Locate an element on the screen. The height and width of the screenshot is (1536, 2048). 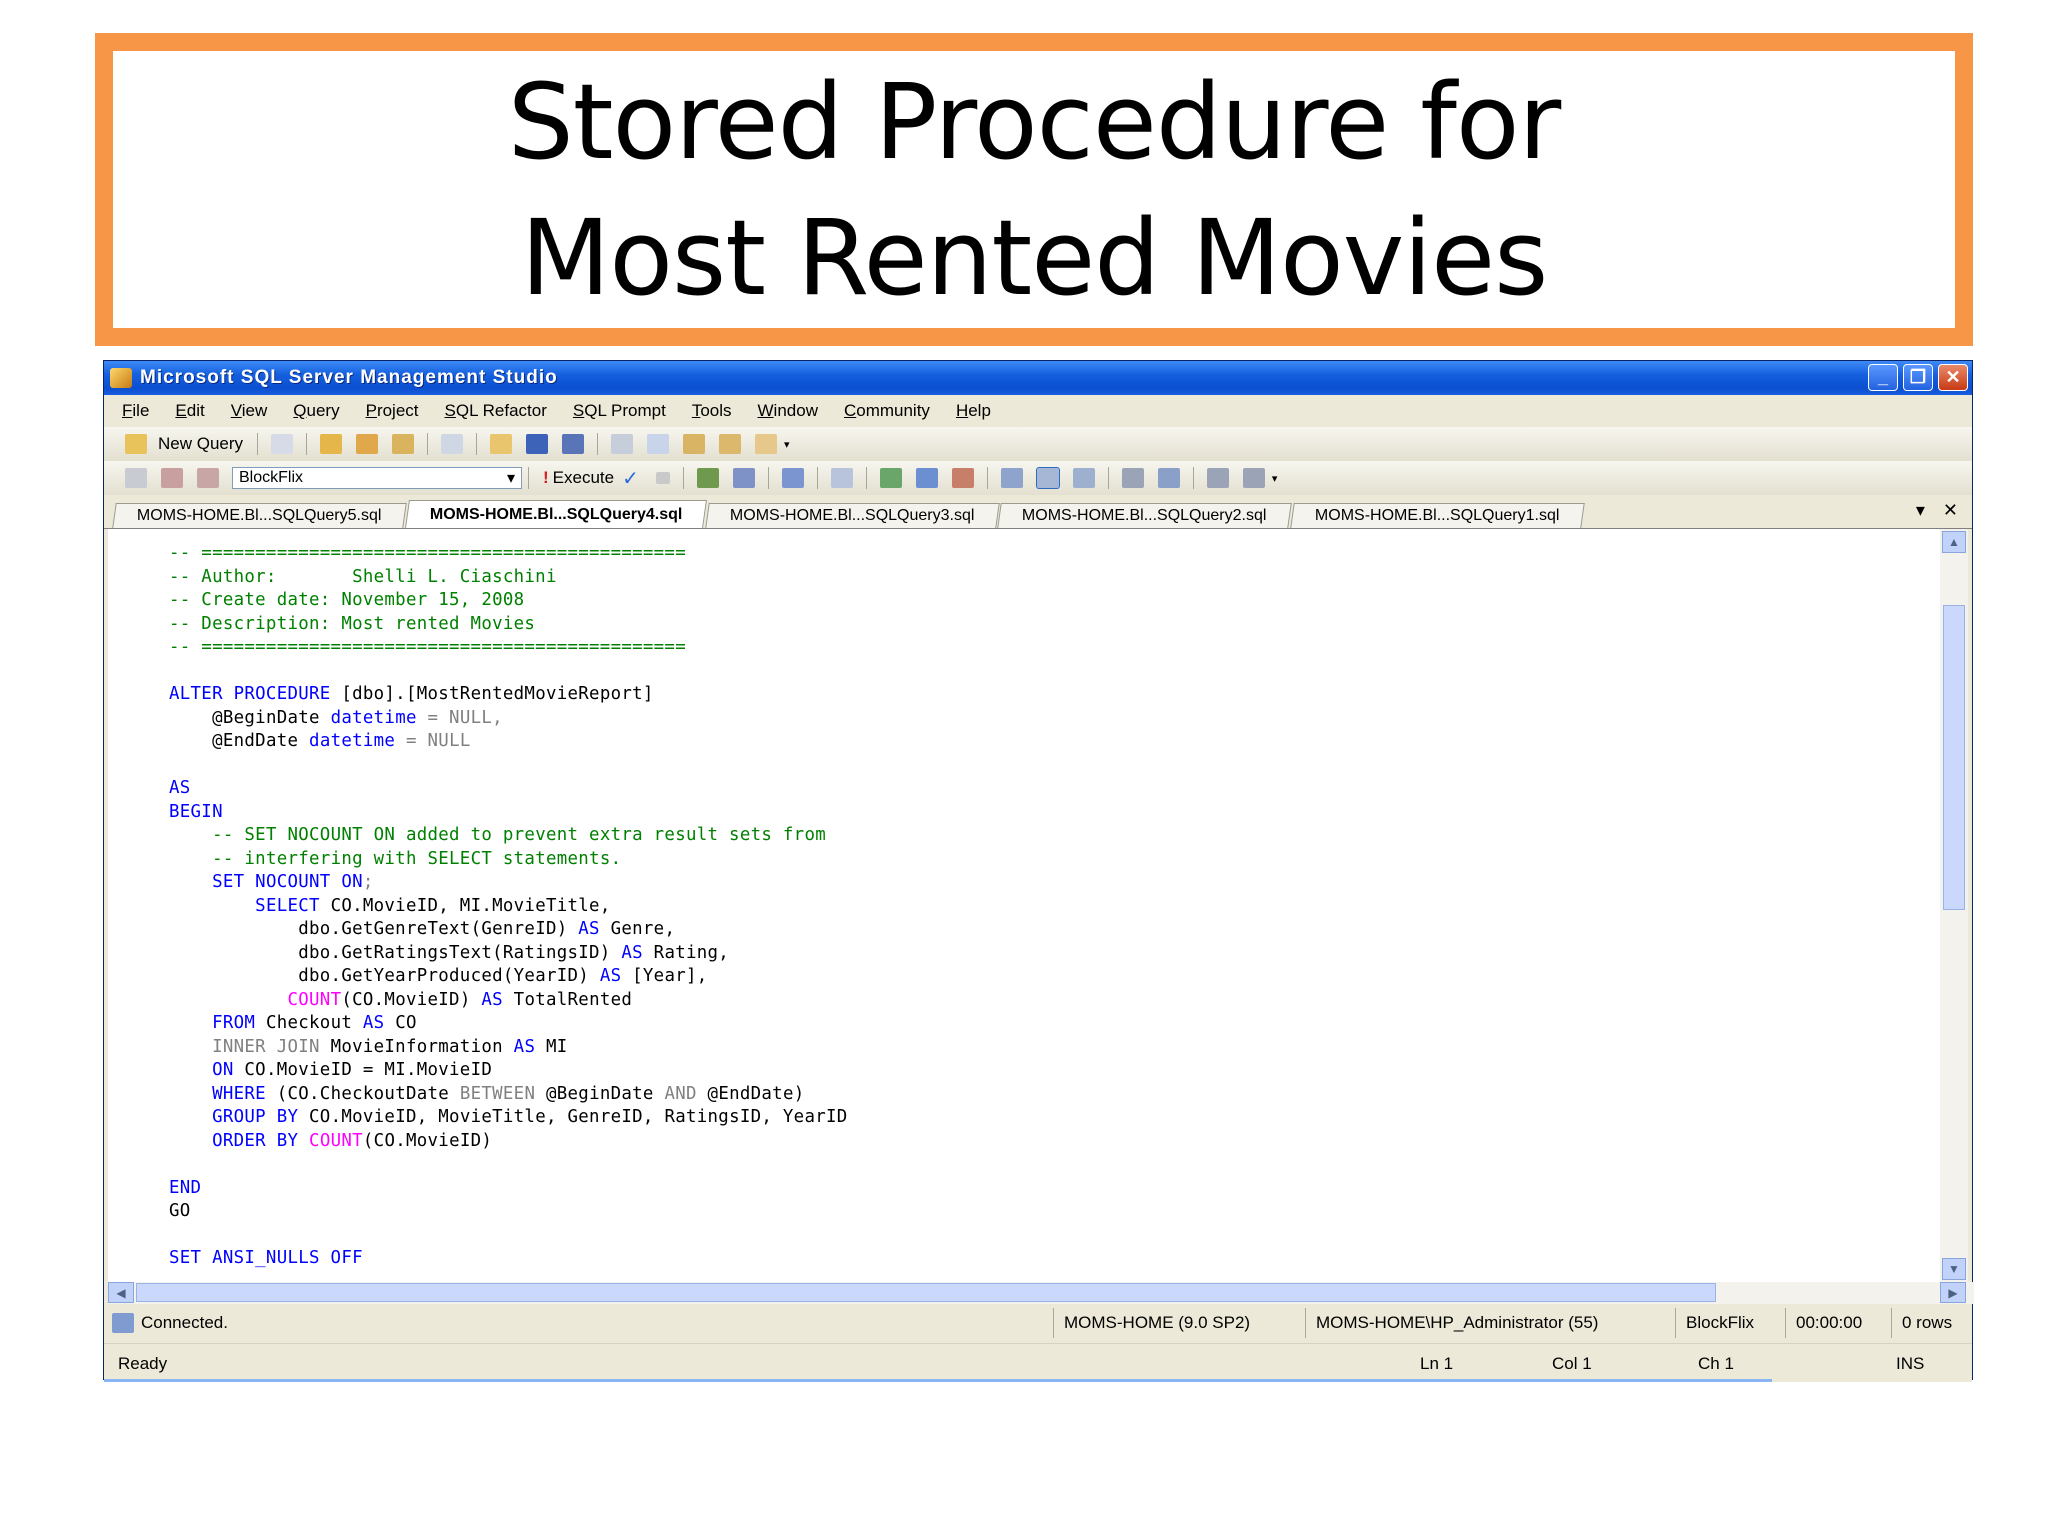
uncomment-lines-icon is located at coordinates (1168, 478).